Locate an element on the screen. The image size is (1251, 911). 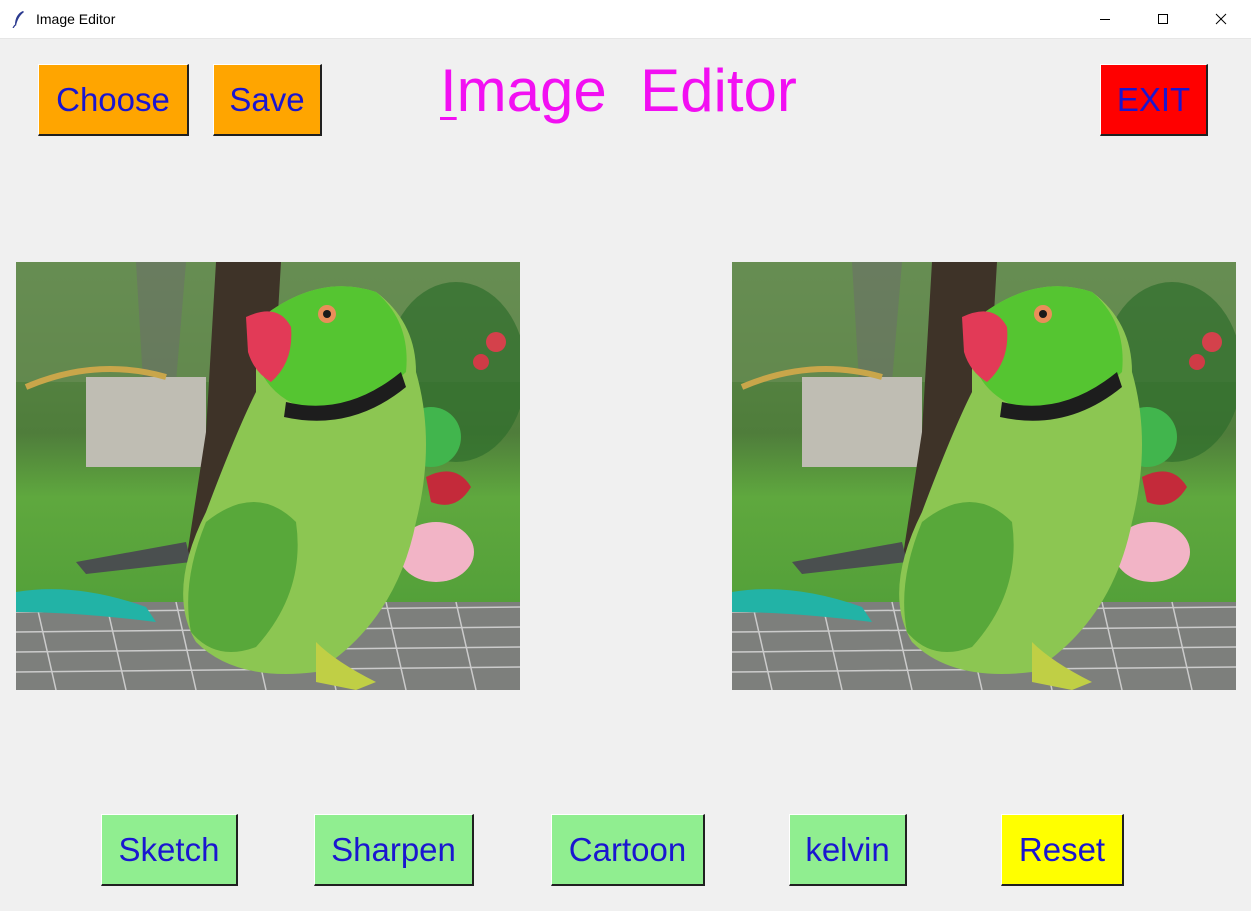
reset-button: Reset is located at coordinates (1062, 850).